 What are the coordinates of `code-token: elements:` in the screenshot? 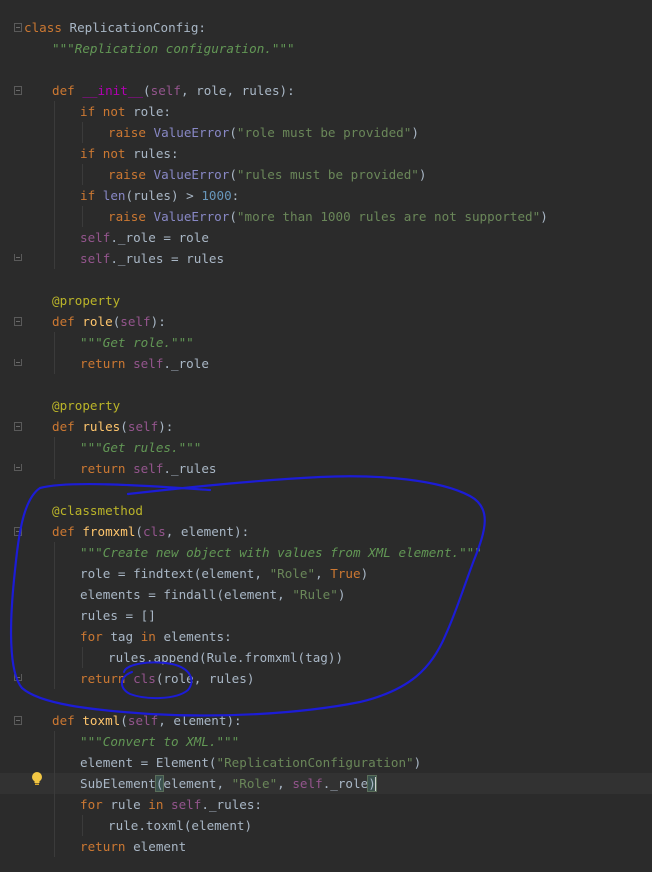 It's located at (197, 636).